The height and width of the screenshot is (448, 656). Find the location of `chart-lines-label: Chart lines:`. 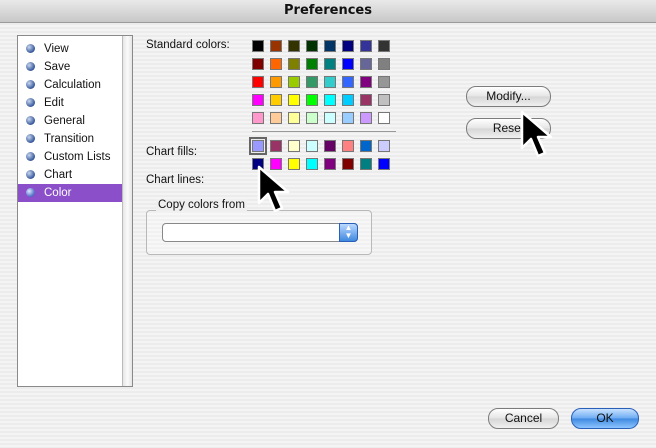

chart-lines-label: Chart lines: is located at coordinates (175, 180).